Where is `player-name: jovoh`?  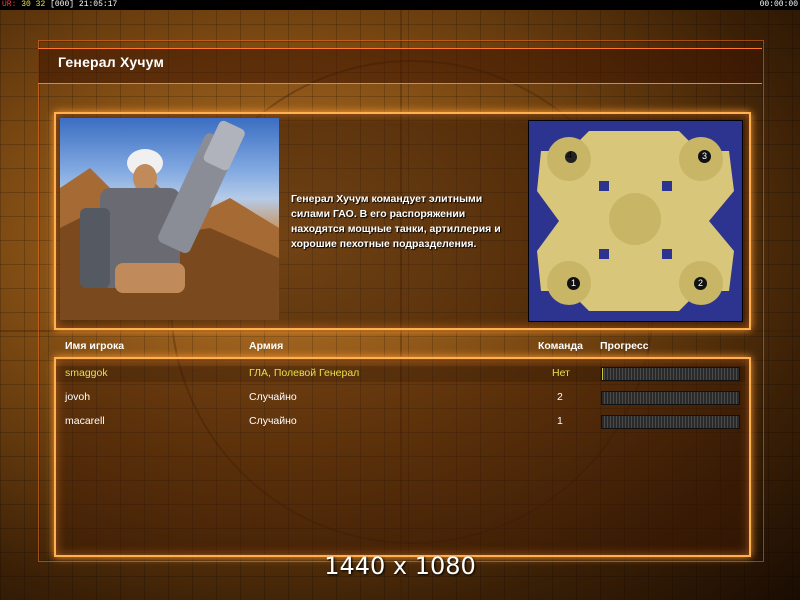
player-name: jovoh is located at coordinates (78, 397).